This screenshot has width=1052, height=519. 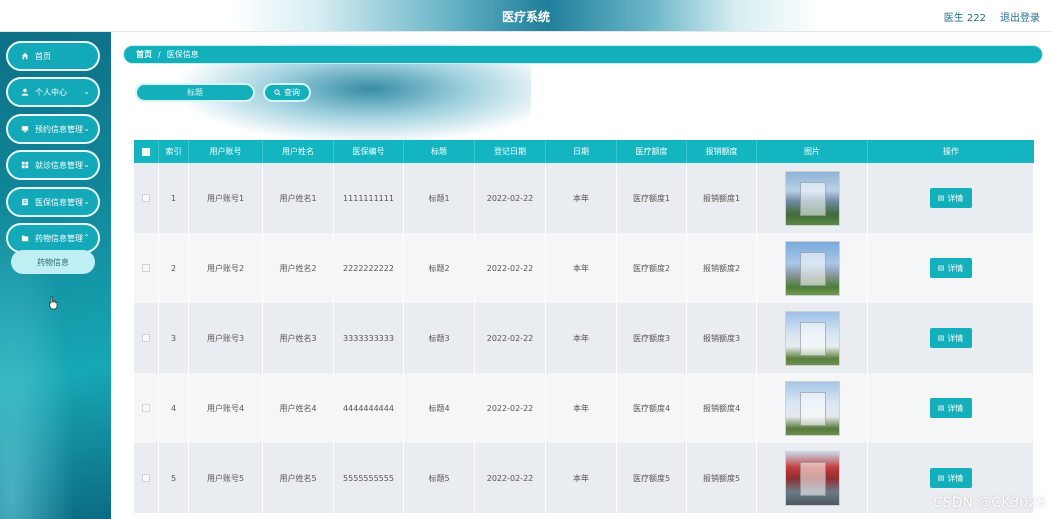 What do you see at coordinates (287, 92) in the screenshot?
I see `search-button: 查询` at bounding box center [287, 92].